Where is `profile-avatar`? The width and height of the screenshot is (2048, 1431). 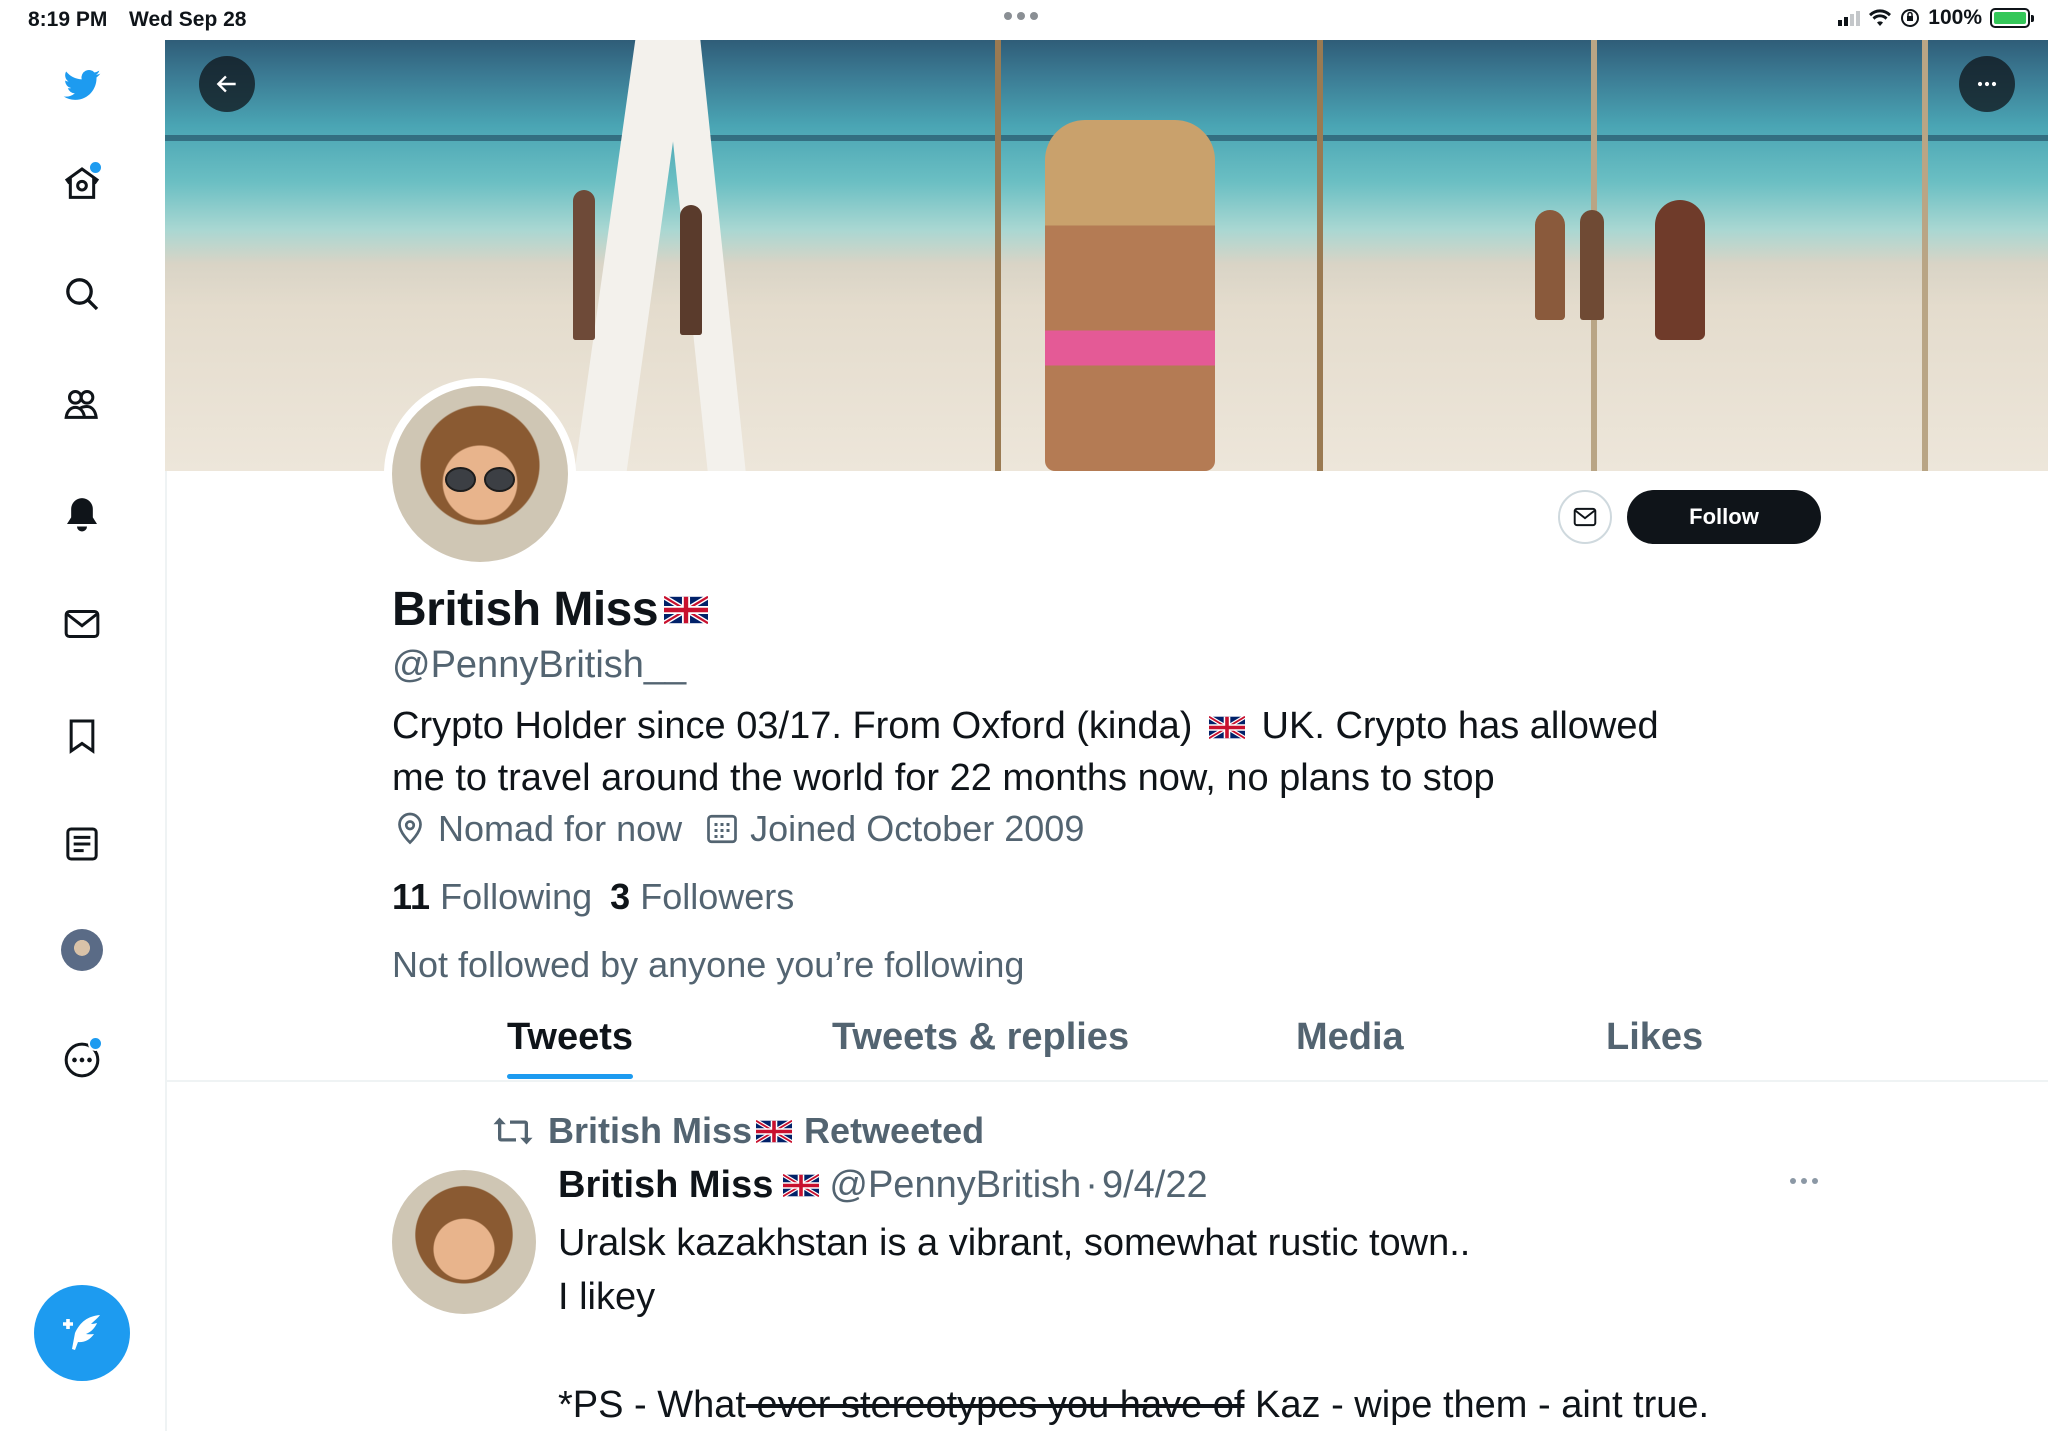
profile-avatar is located at coordinates (82, 950).